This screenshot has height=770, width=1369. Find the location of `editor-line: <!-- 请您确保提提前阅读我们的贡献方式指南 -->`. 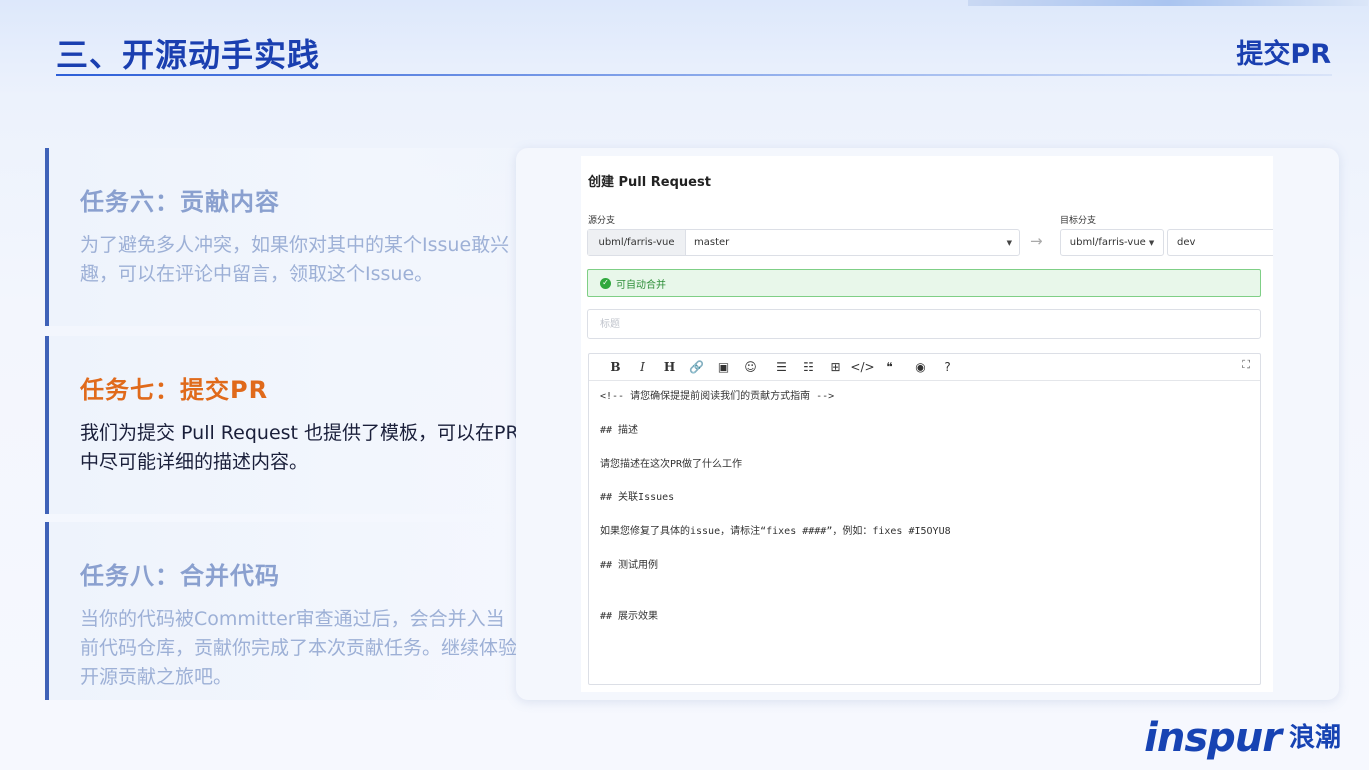

editor-line: <!-- 请您确保提提前阅读我们的贡献方式指南 --> is located at coordinates (717, 396).